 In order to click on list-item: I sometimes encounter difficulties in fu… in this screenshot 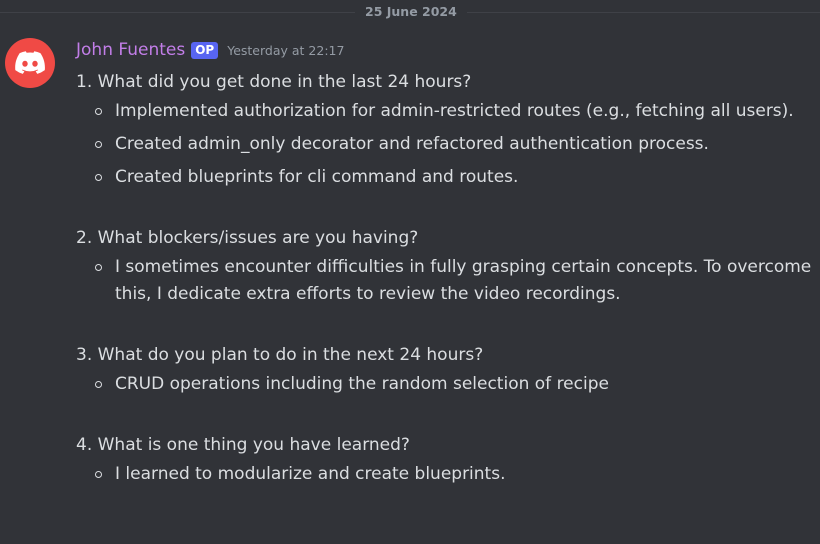, I will do `click(455, 281)`.